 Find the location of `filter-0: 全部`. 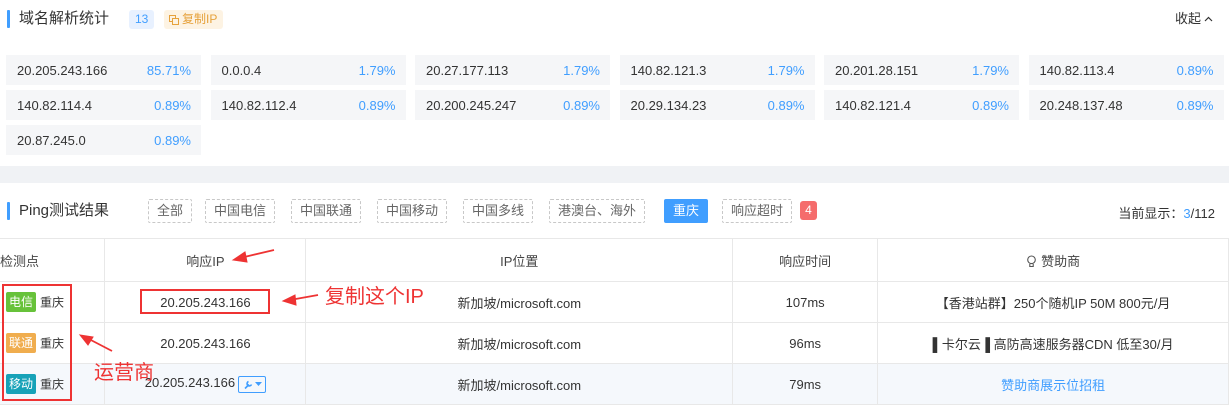

filter-0: 全部 is located at coordinates (170, 211).